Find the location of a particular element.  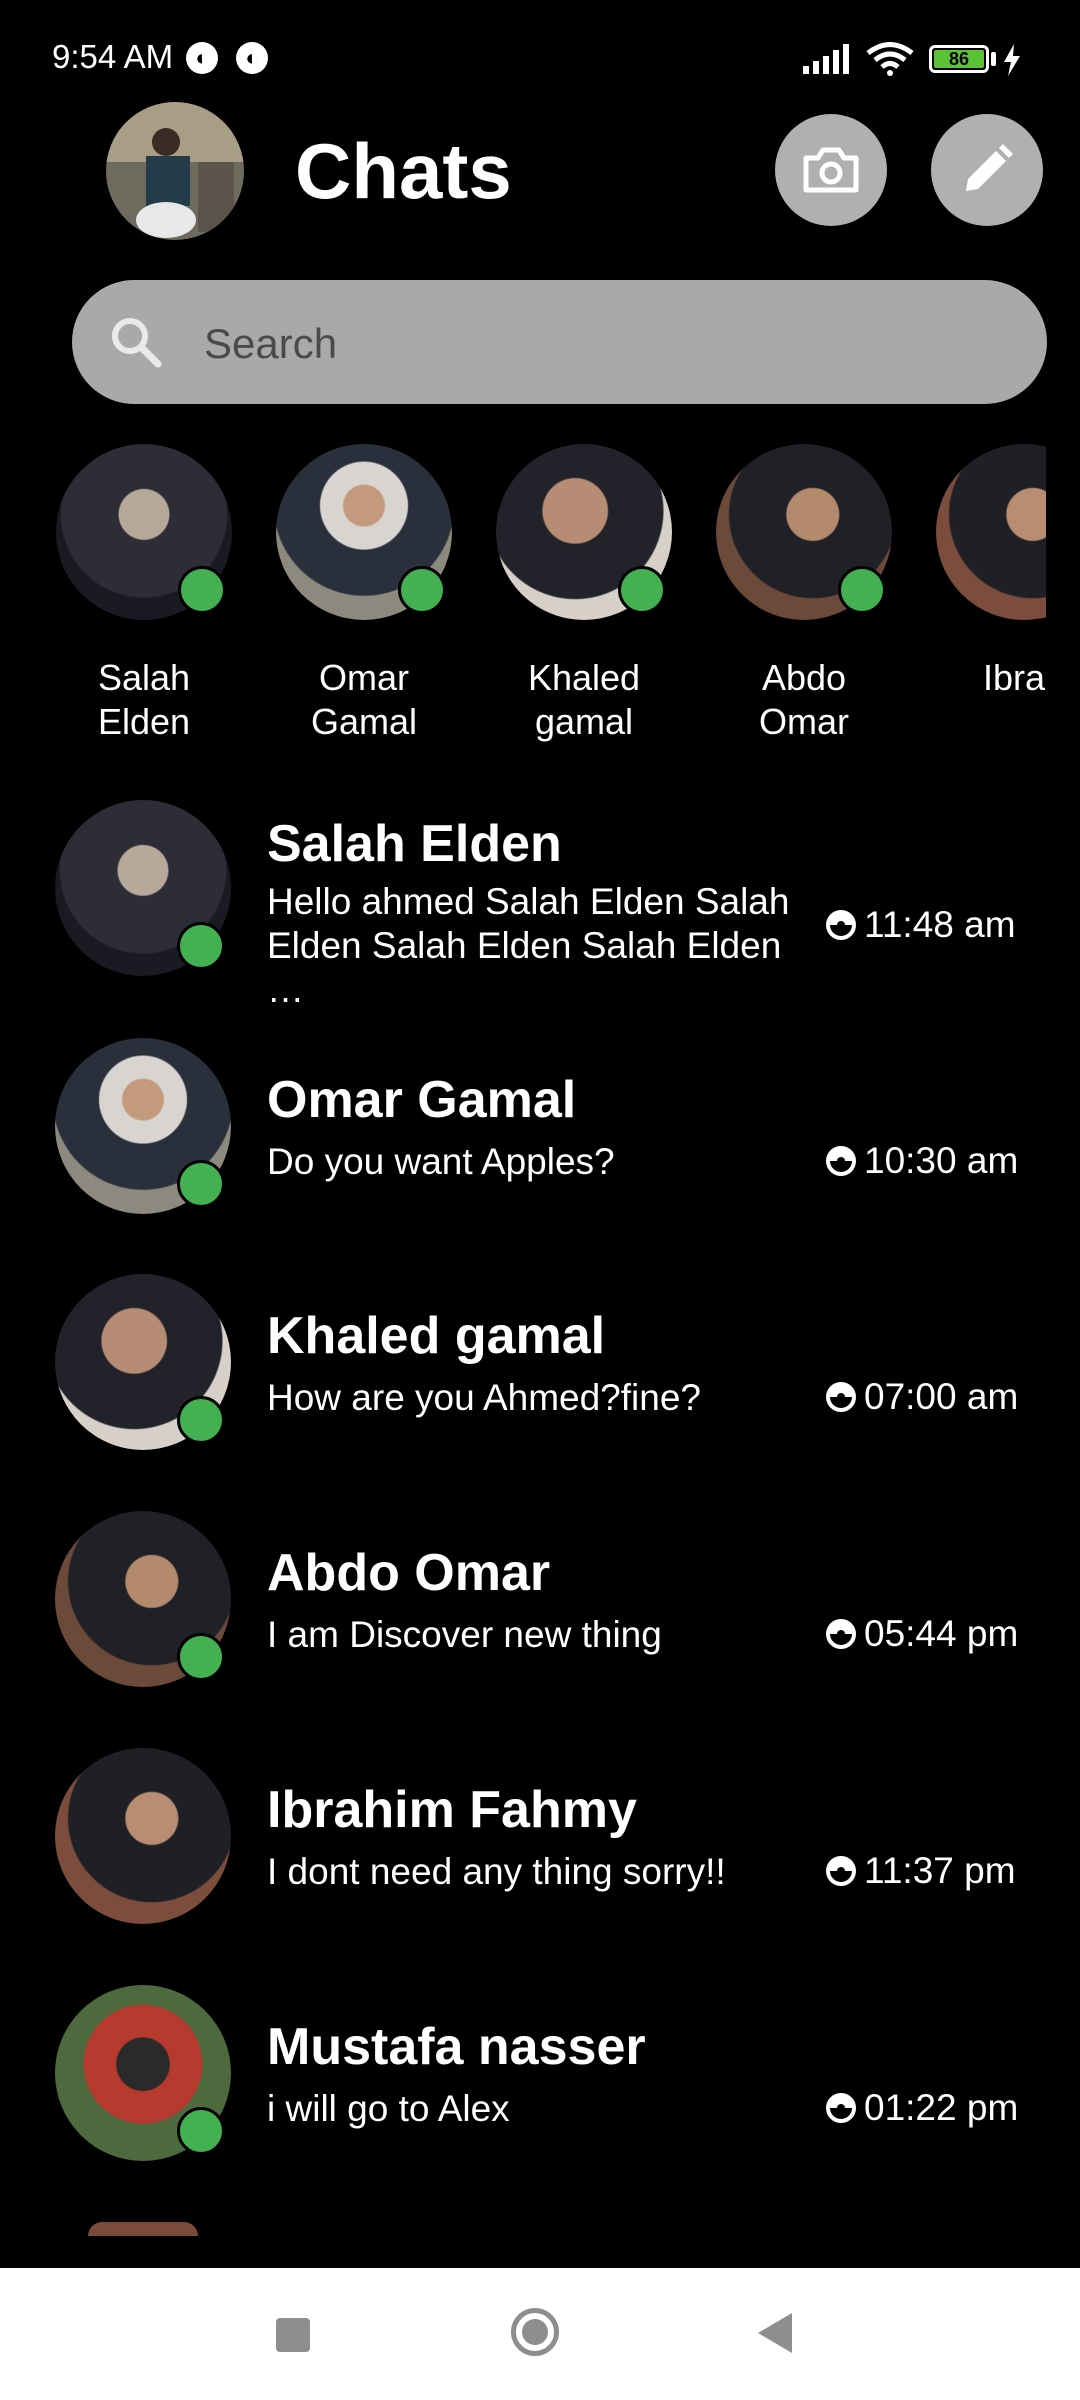

chat-time: 11:37 pm is located at coordinates (921, 1871).